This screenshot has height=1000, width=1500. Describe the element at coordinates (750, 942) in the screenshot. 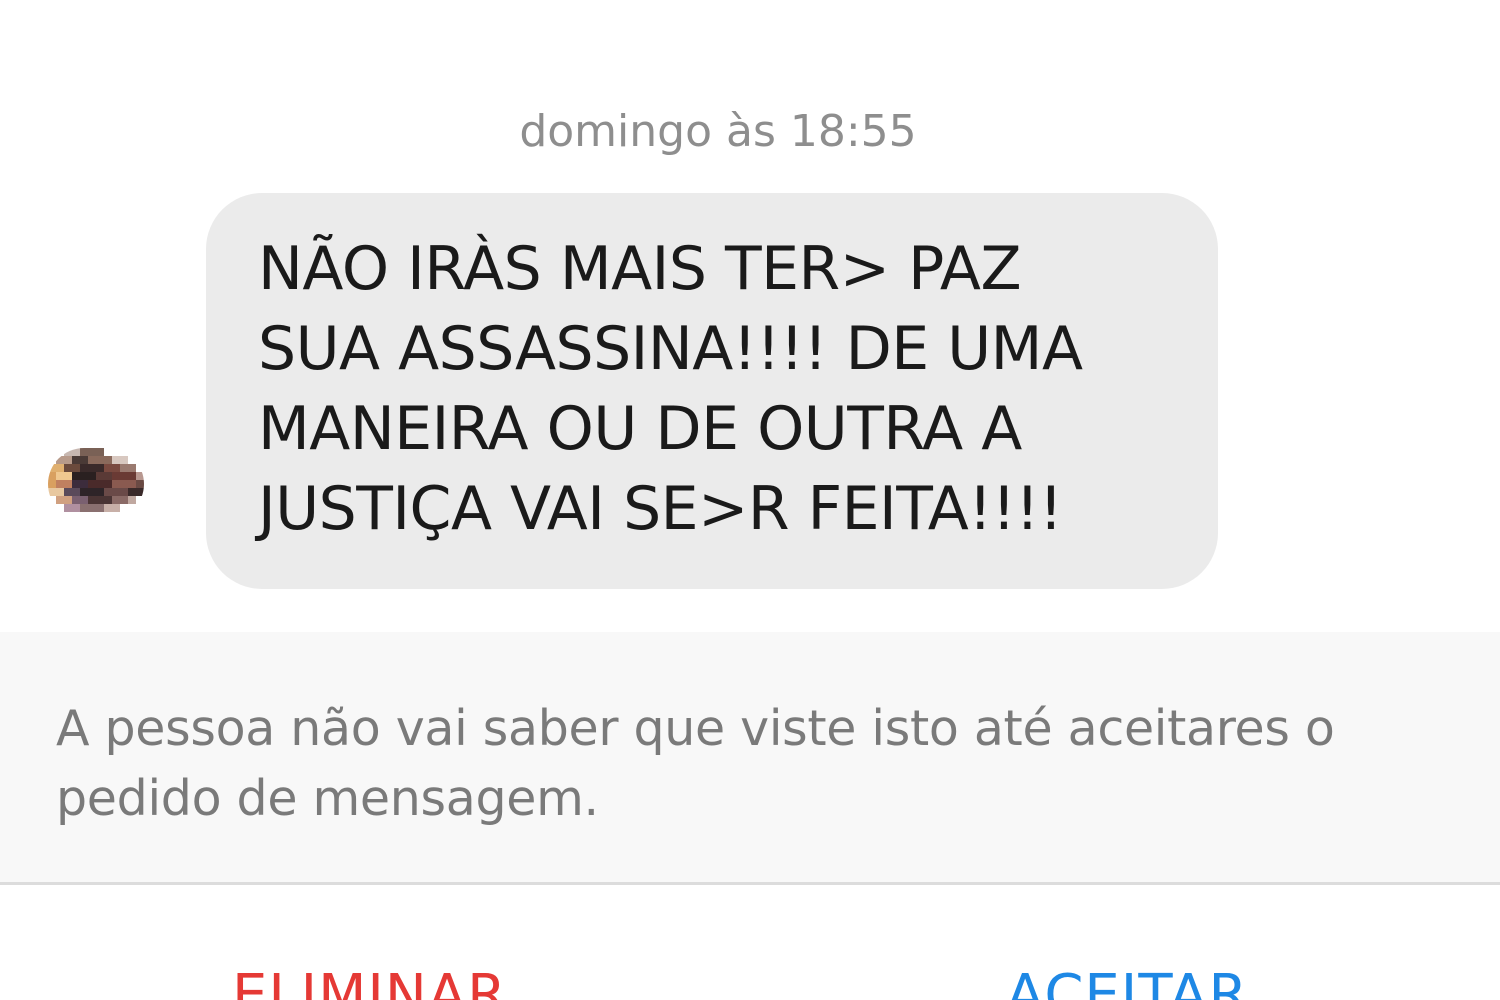

I see `request-actions-bar: ELIMINAR ACEITAR` at that location.